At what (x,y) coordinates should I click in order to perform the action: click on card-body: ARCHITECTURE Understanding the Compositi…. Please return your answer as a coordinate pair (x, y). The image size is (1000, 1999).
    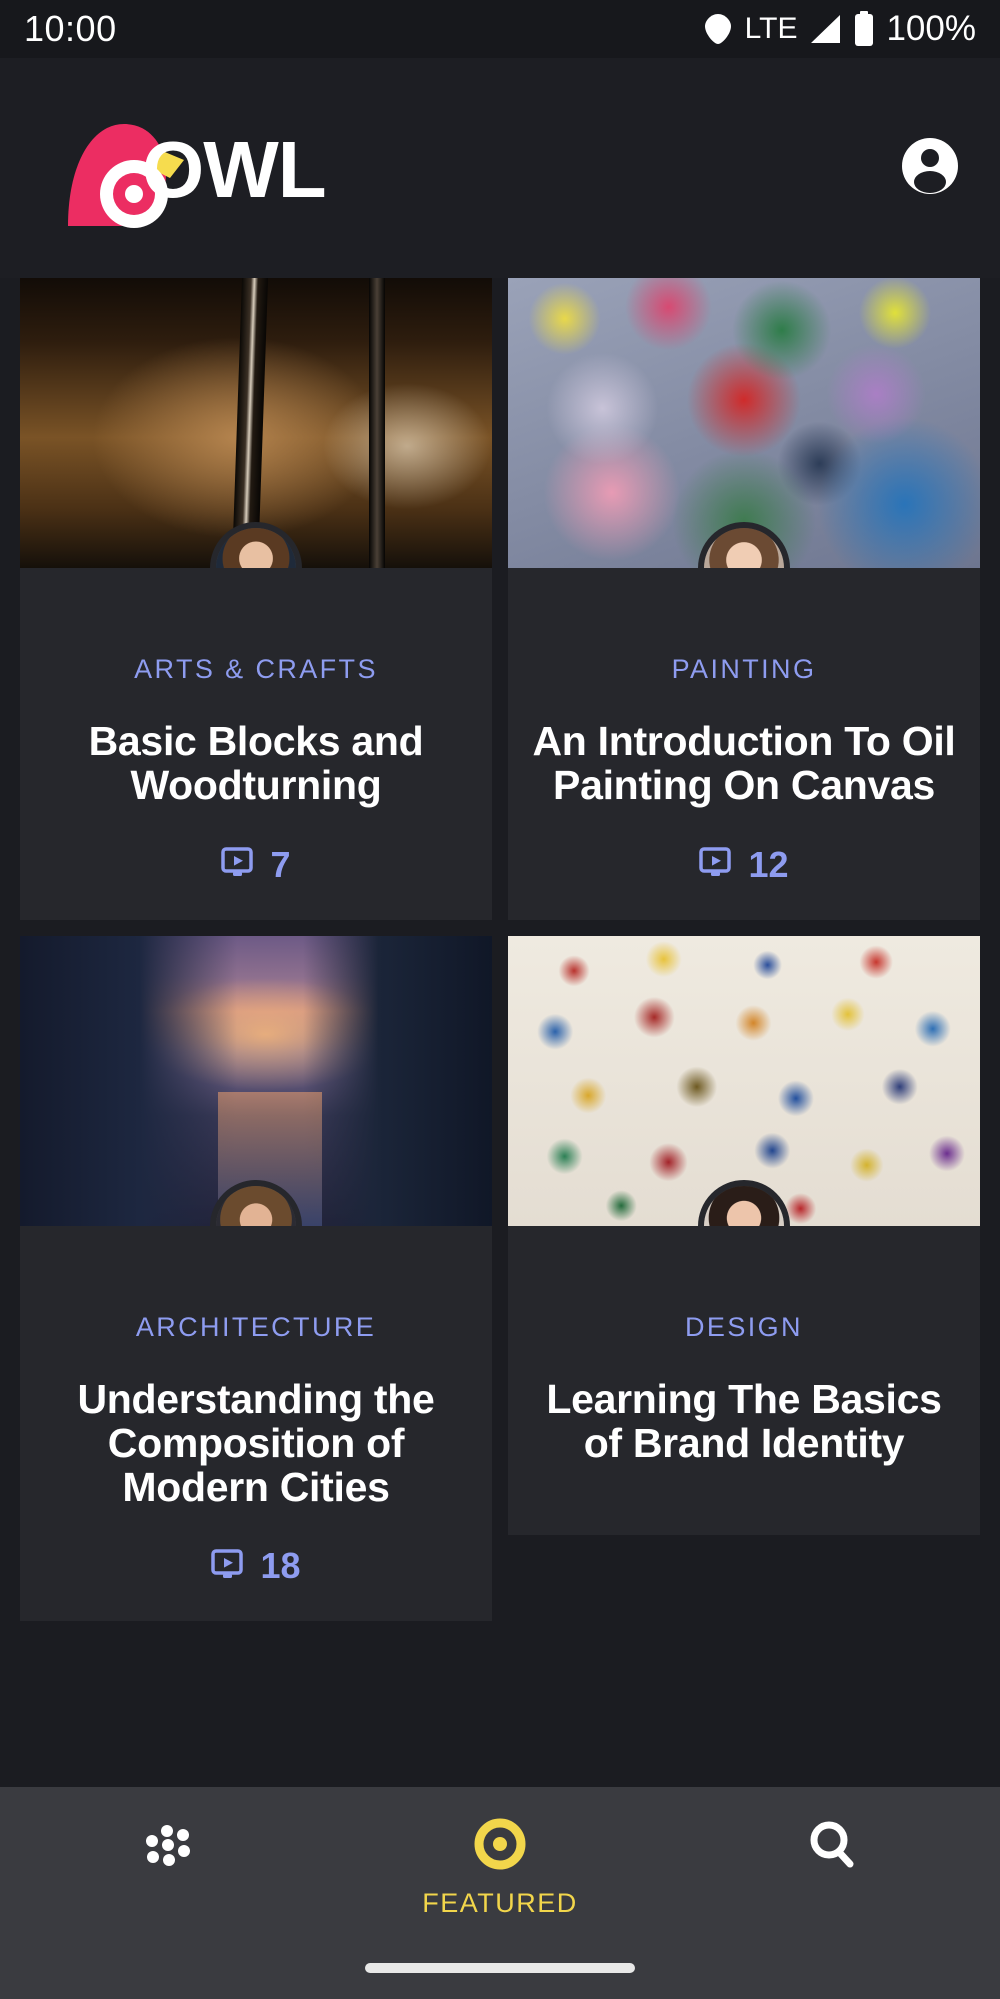
    Looking at the image, I should click on (256, 1424).